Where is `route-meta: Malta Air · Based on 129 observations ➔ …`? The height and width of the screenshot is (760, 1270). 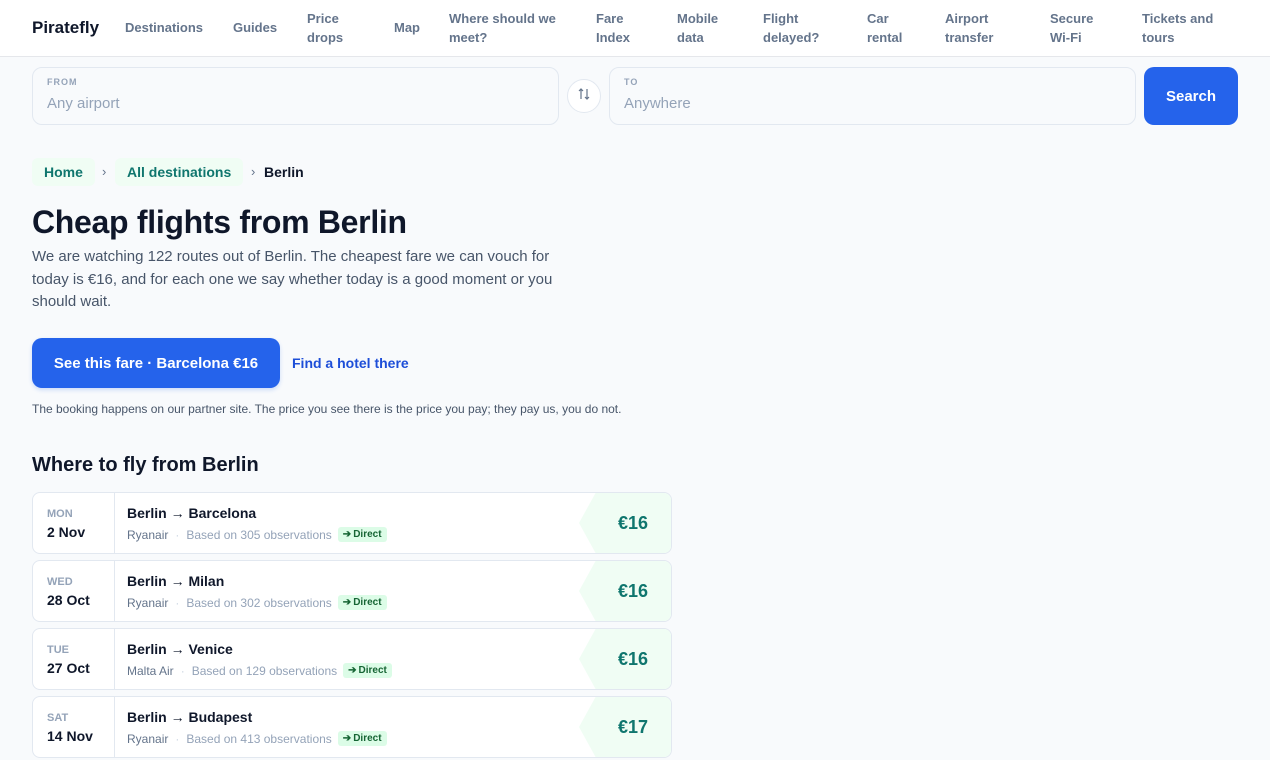 route-meta: Malta Air · Based on 129 observations ➔ … is located at coordinates (259, 670).